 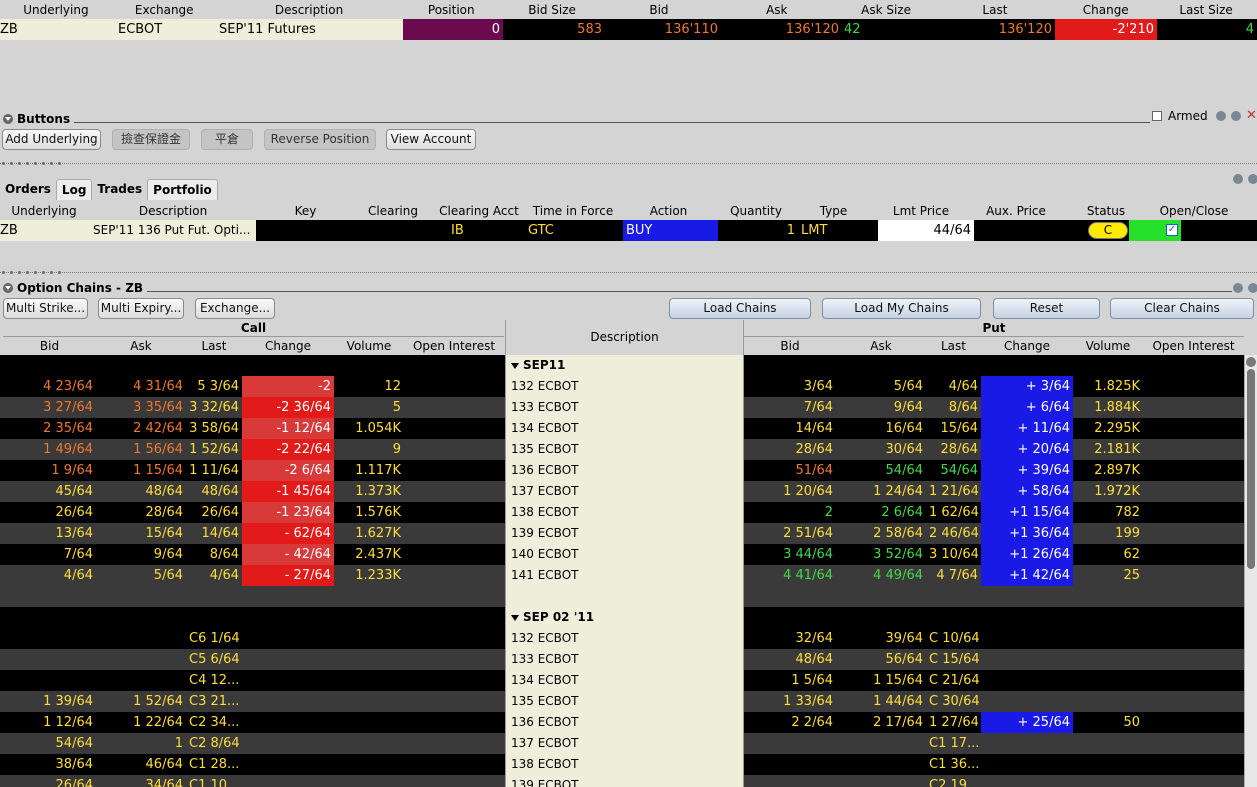 I want to click on col-call-open-interest: Open Interest, so click(x=454, y=346).